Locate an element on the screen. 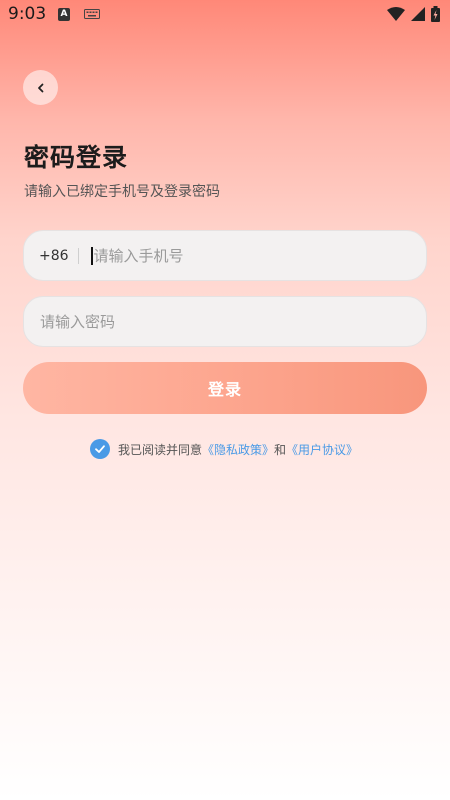 The image size is (450, 800). privacy-policy-link: 《隐私政策》 is located at coordinates (238, 449).